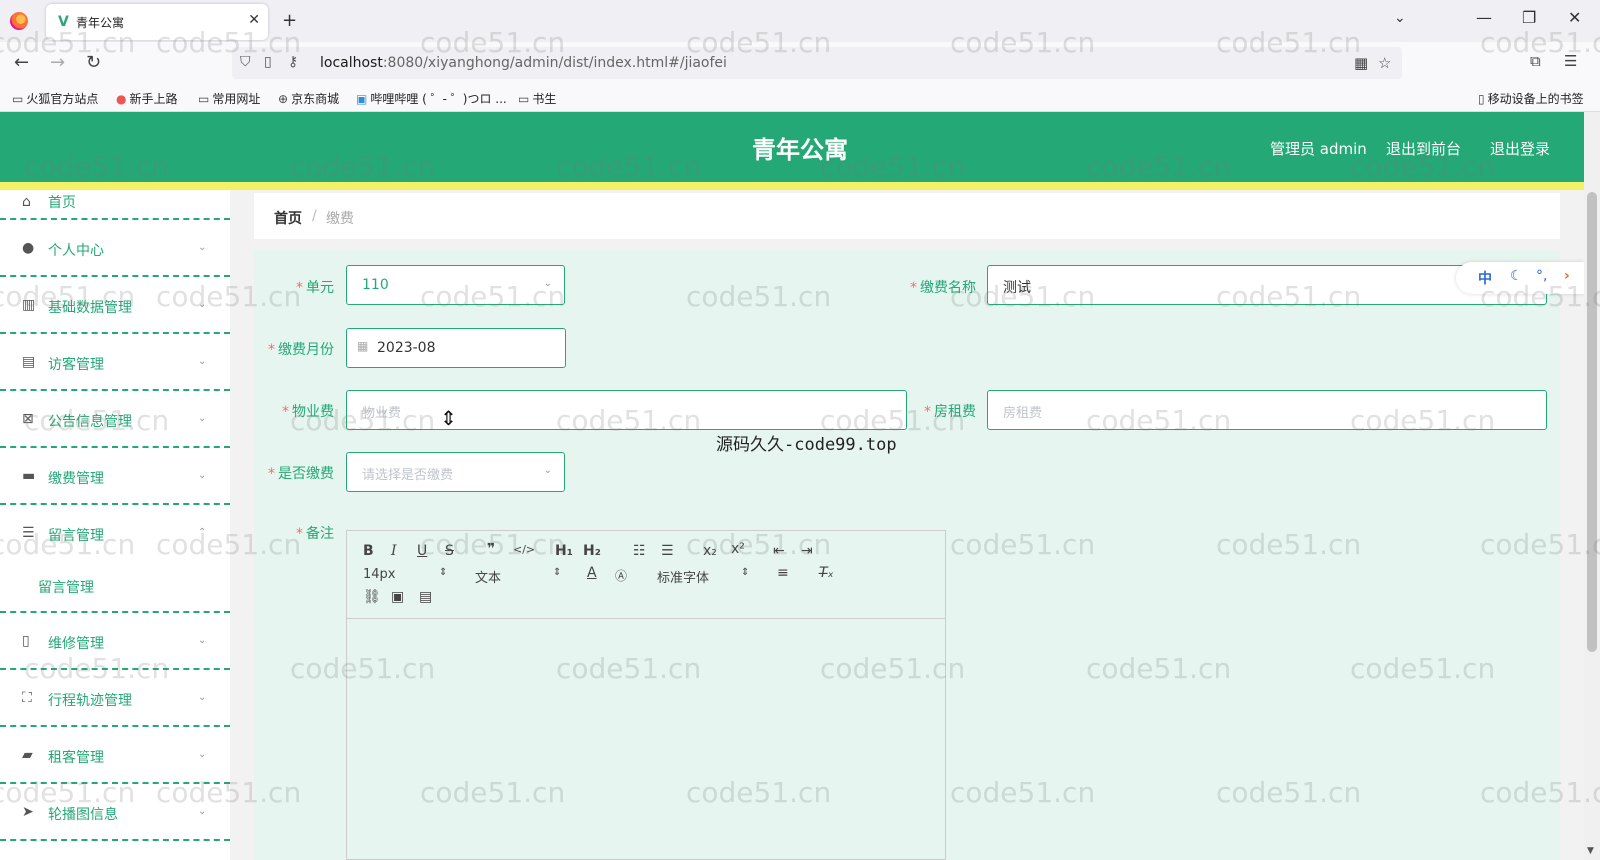  Describe the element at coordinates (76, 758) in the screenshot. I see `sidebar-item-label: 租客管理` at that location.